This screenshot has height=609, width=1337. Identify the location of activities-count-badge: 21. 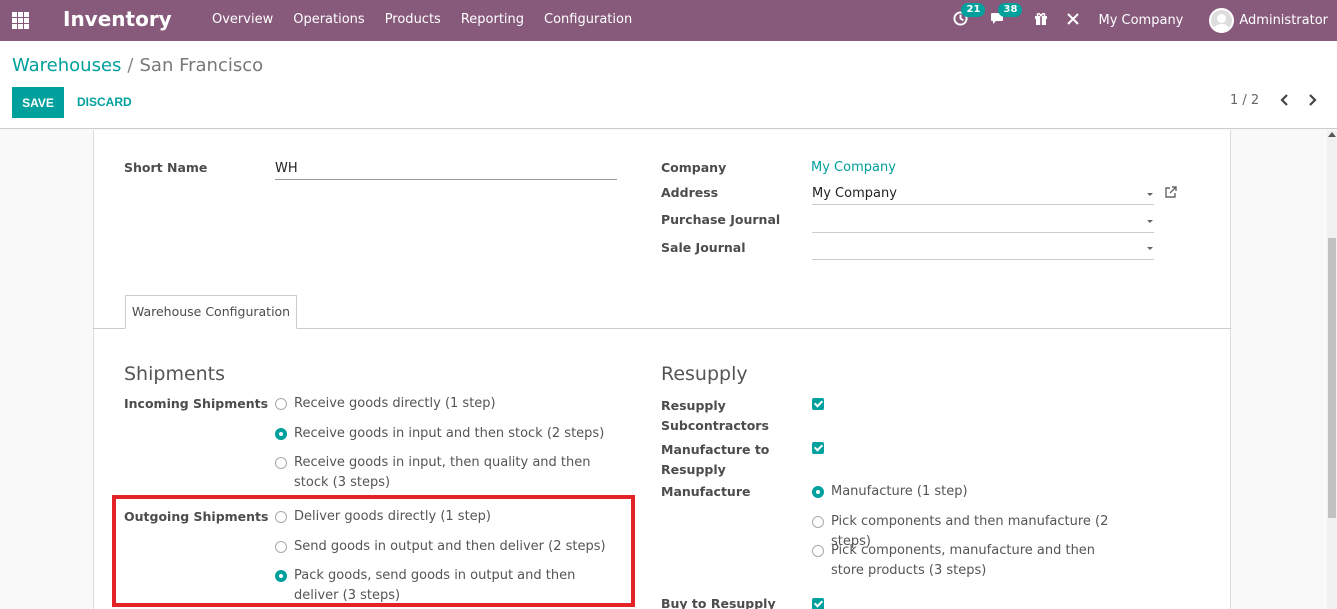
(973, 10).